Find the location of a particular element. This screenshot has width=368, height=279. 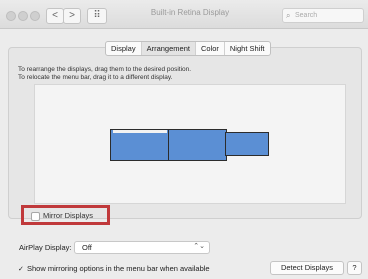

search-icon: ⌕ is located at coordinates (288, 15).